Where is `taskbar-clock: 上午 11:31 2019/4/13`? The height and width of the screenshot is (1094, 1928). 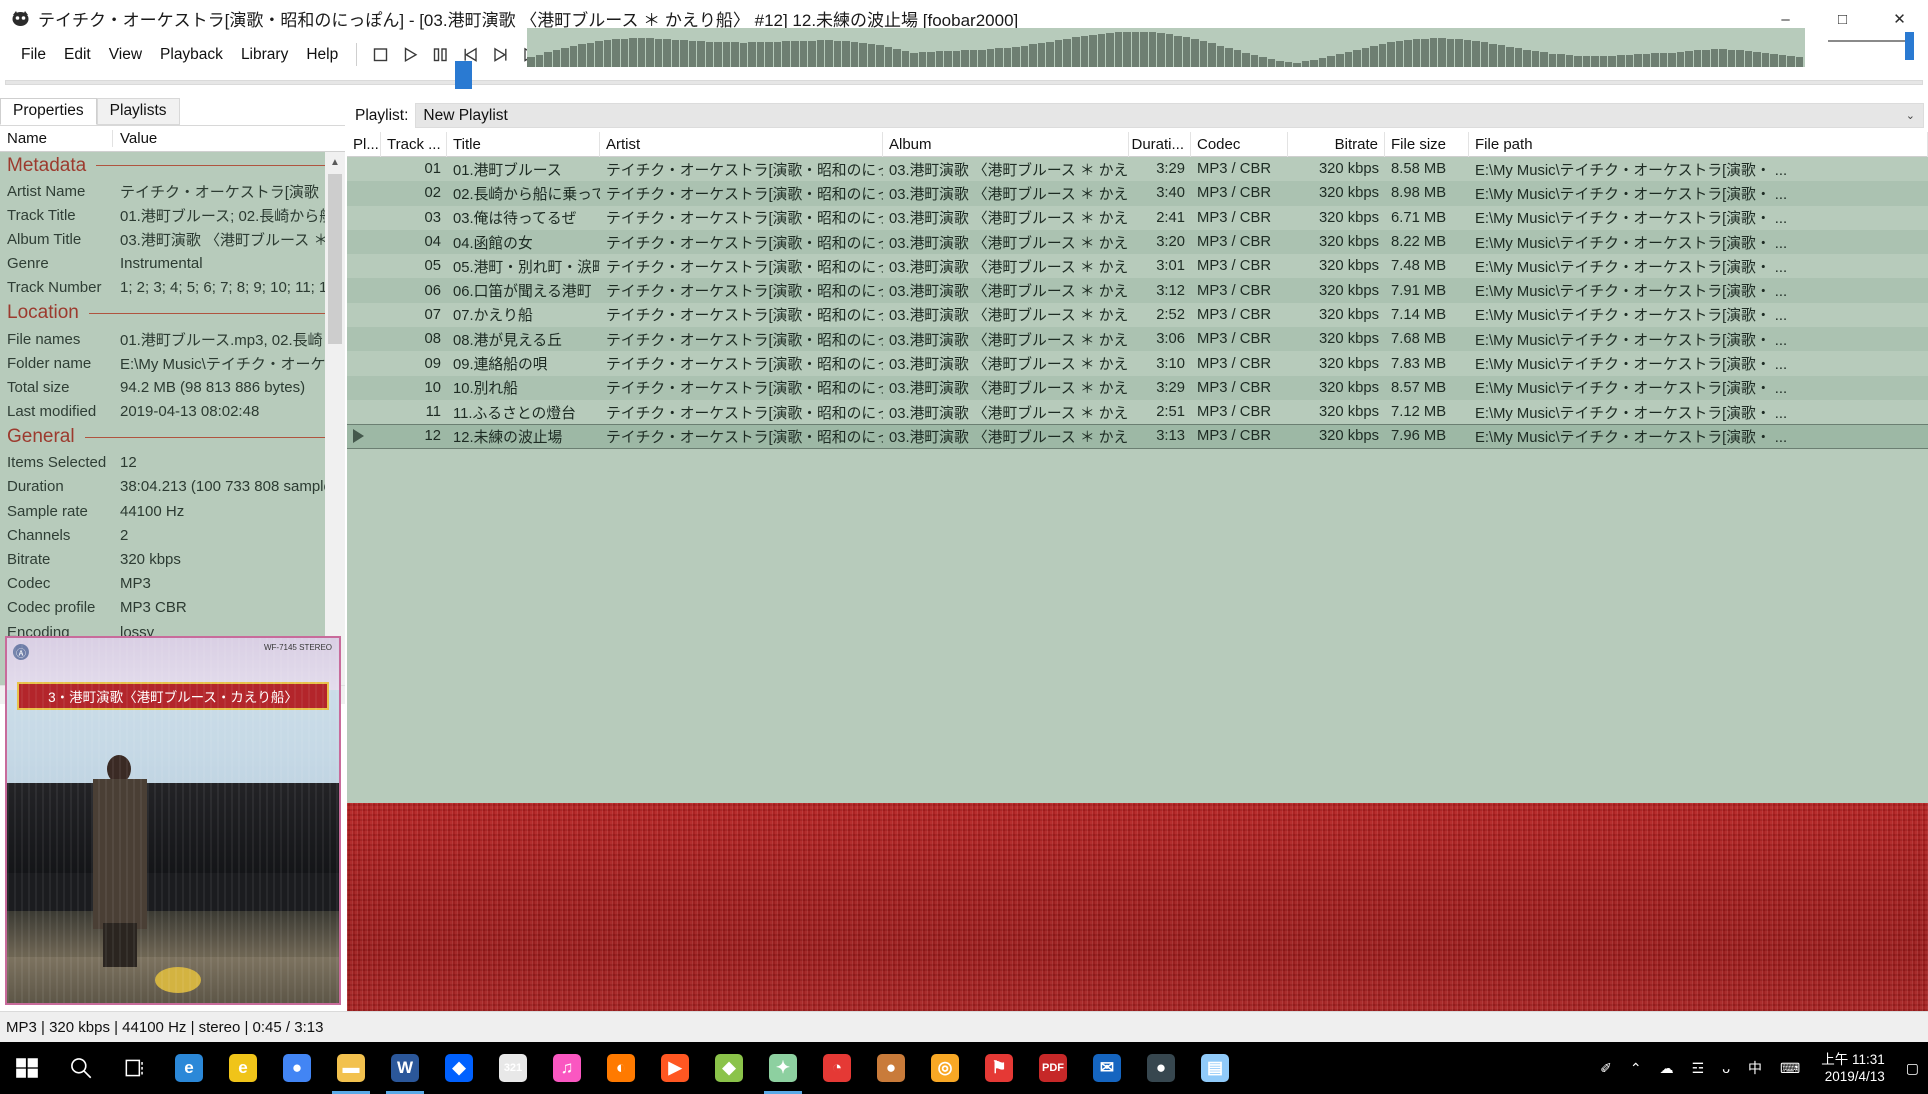 taskbar-clock: 上午 11:31 2019/4/13 is located at coordinates (1853, 1068).